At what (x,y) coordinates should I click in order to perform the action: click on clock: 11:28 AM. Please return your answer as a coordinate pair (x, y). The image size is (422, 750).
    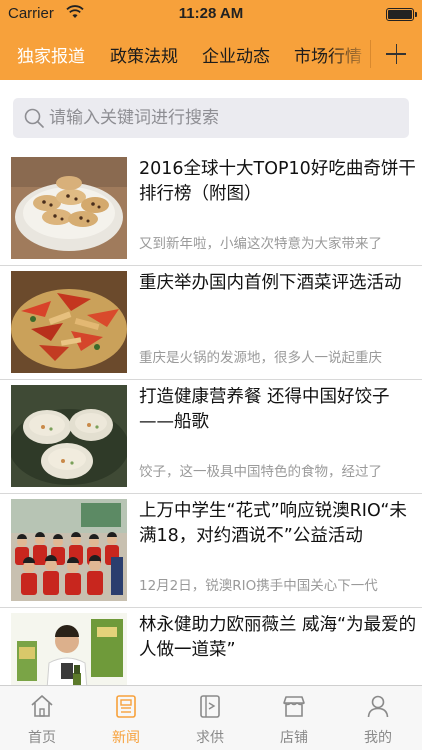
    Looking at the image, I should click on (211, 13).